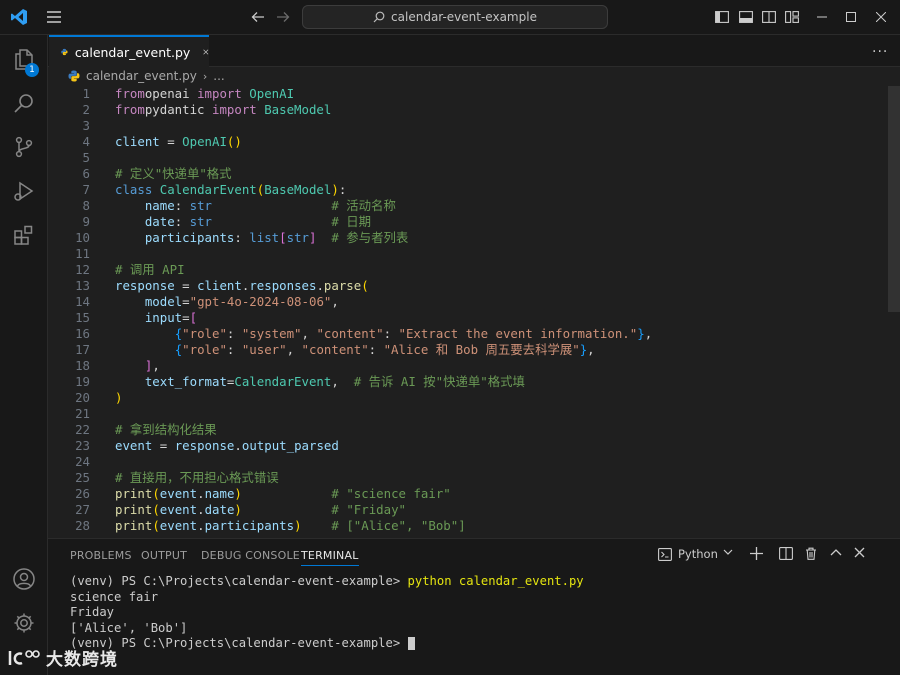 The height and width of the screenshot is (675, 900). What do you see at coordinates (769, 17) in the screenshot?
I see `toggle-secondary-sidebar-icon` at bounding box center [769, 17].